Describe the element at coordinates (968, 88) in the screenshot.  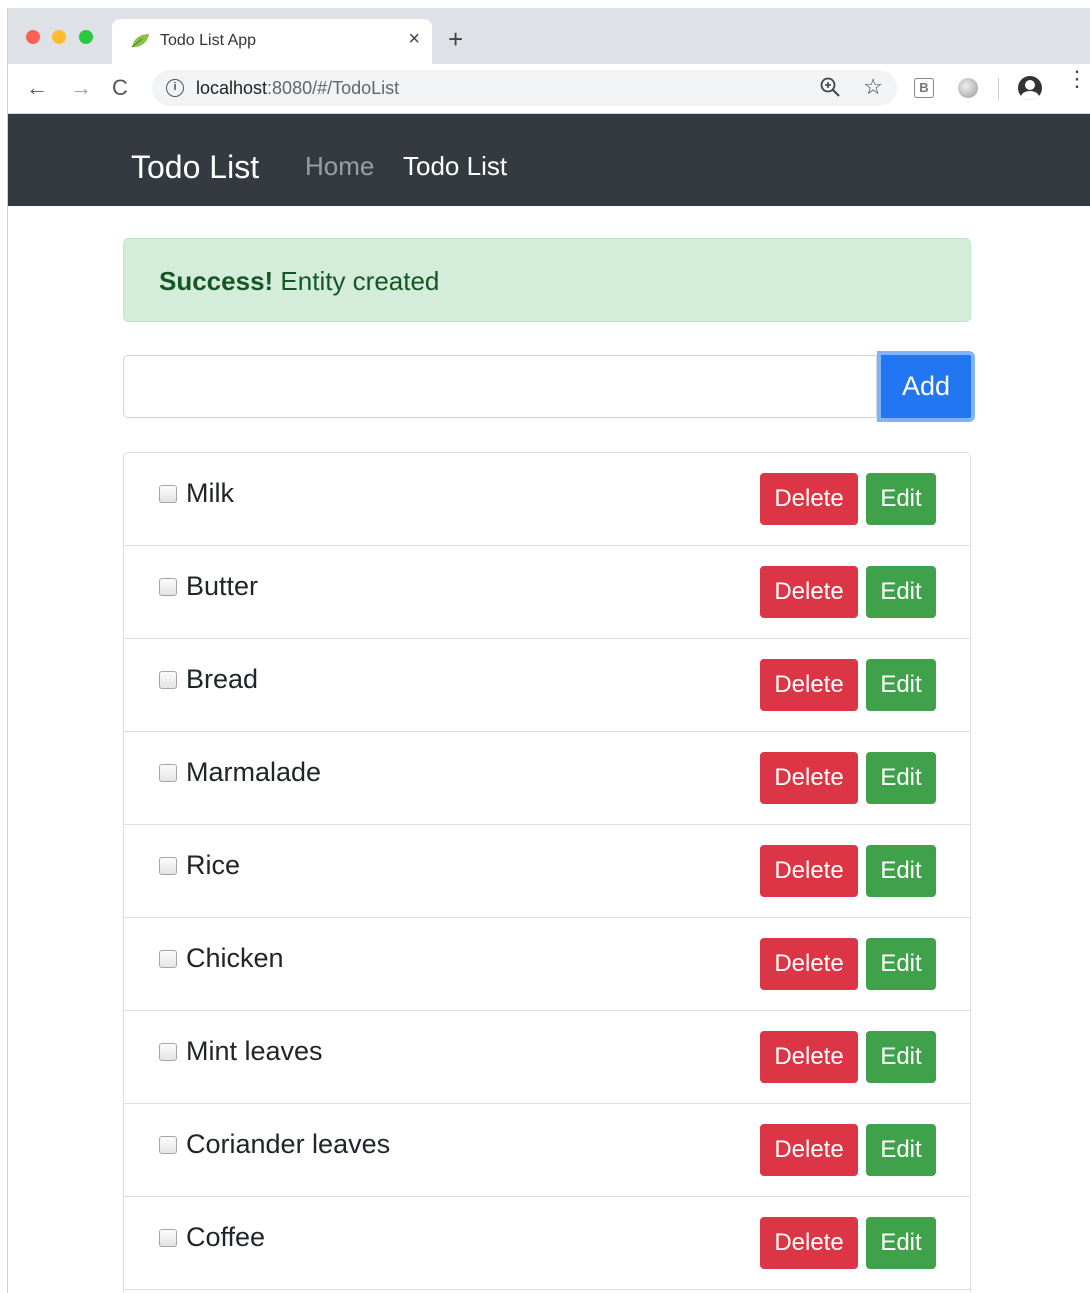
I see `extension-circle-icon` at that location.